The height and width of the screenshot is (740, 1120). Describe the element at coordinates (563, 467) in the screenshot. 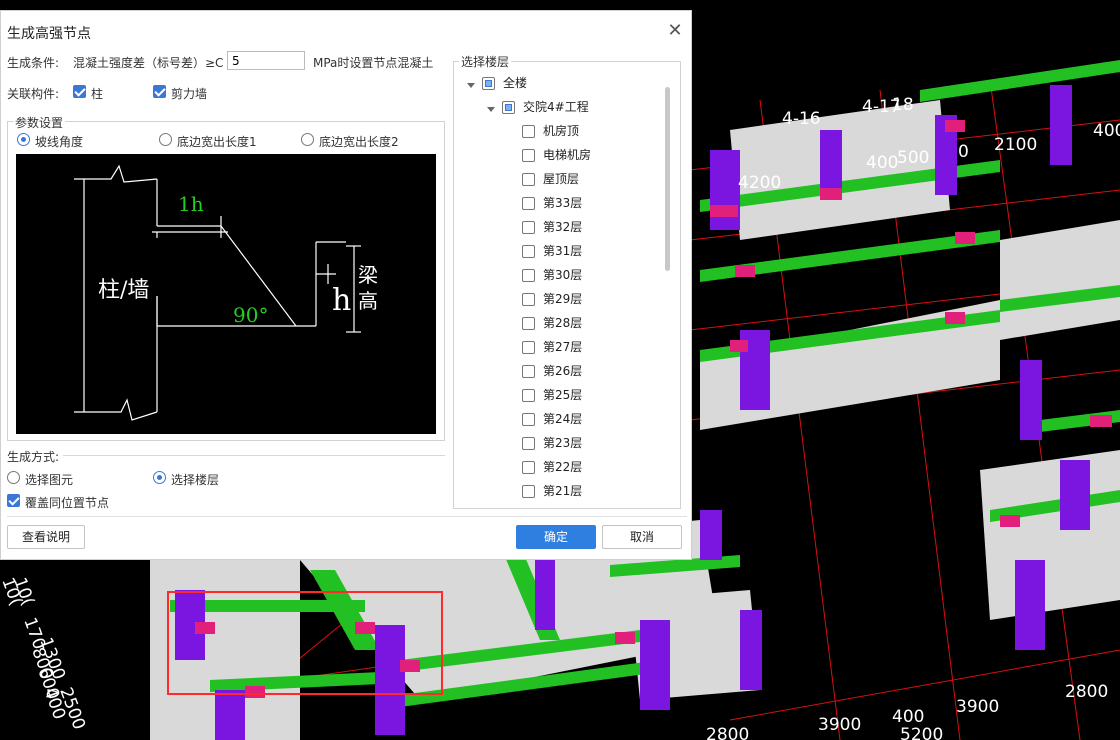

I see `floor-label: 第22层` at that location.